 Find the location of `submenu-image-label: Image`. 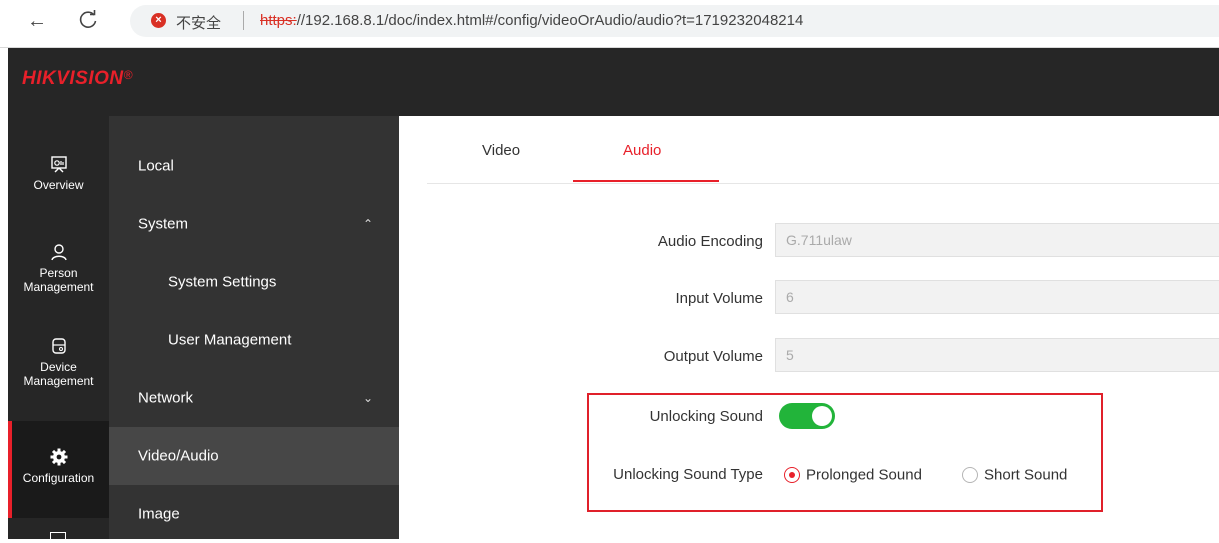

submenu-image-label: Image is located at coordinates (159, 514).